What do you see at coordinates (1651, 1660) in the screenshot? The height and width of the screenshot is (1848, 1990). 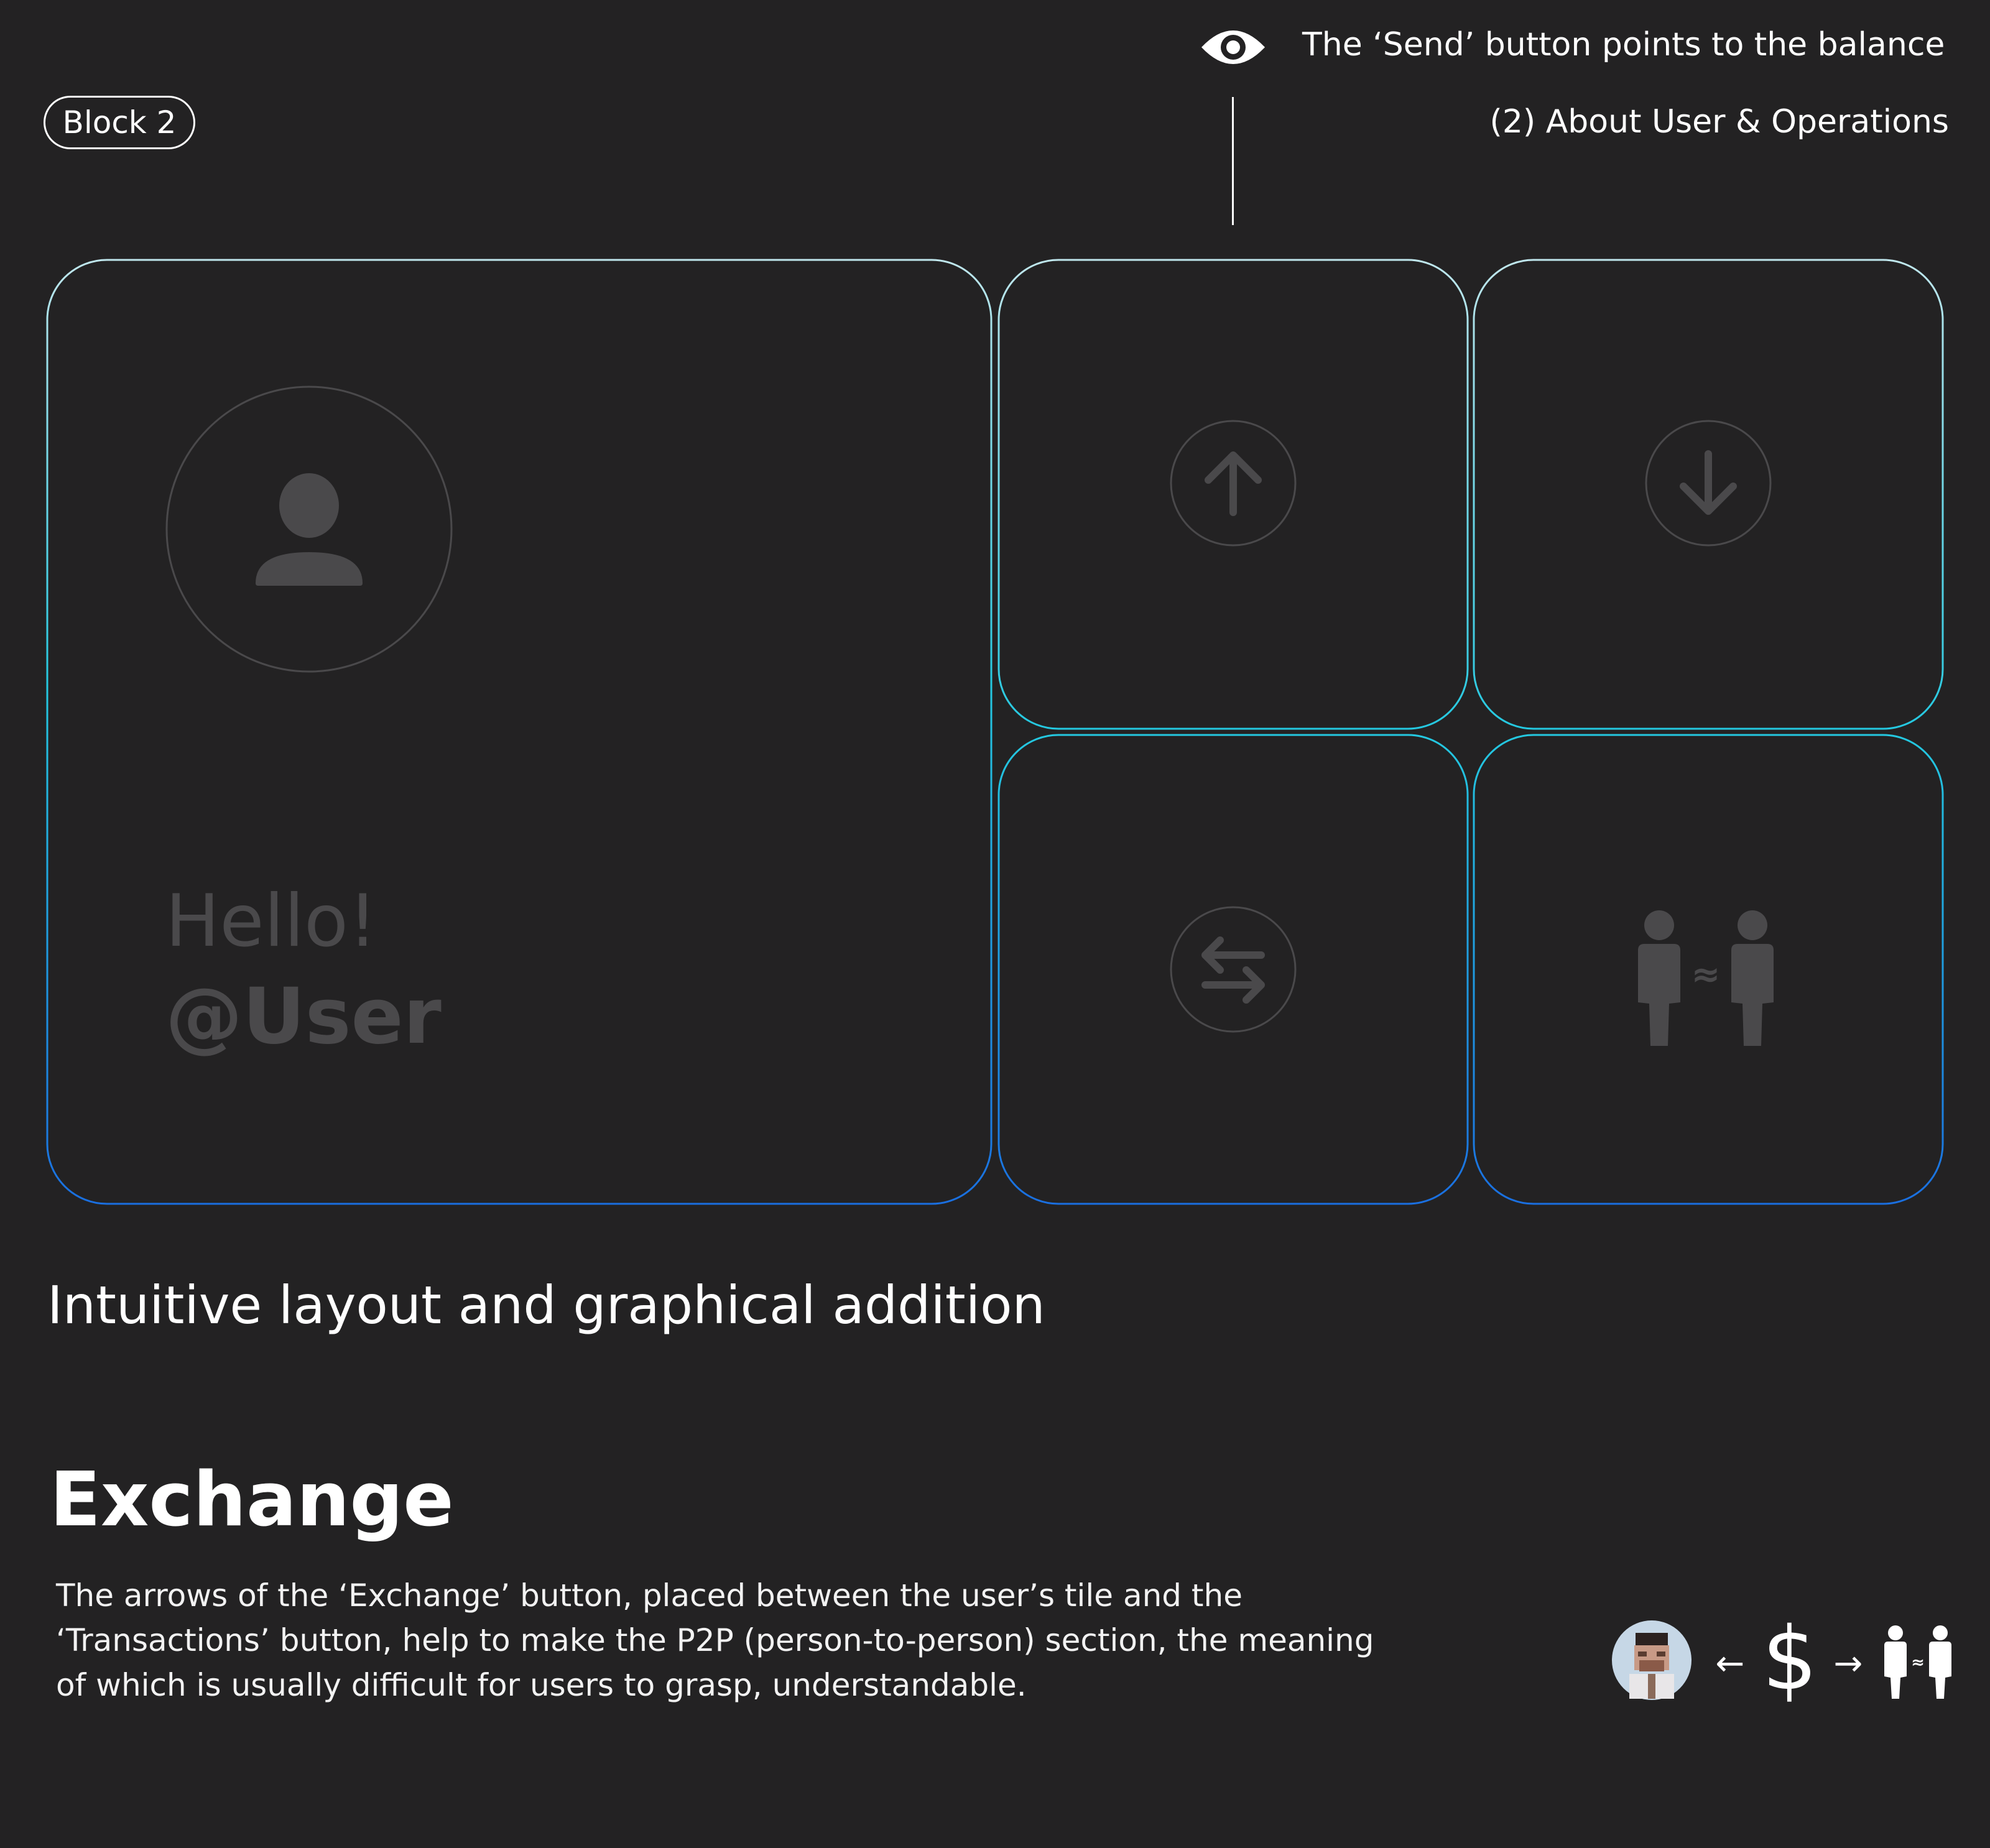 I see `user-photo-icon` at bounding box center [1651, 1660].